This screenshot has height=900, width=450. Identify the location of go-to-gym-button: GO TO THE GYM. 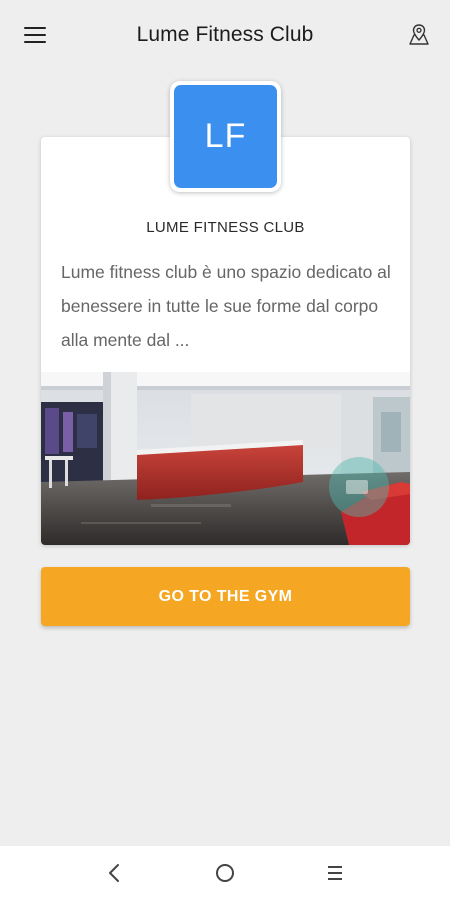
(225, 596).